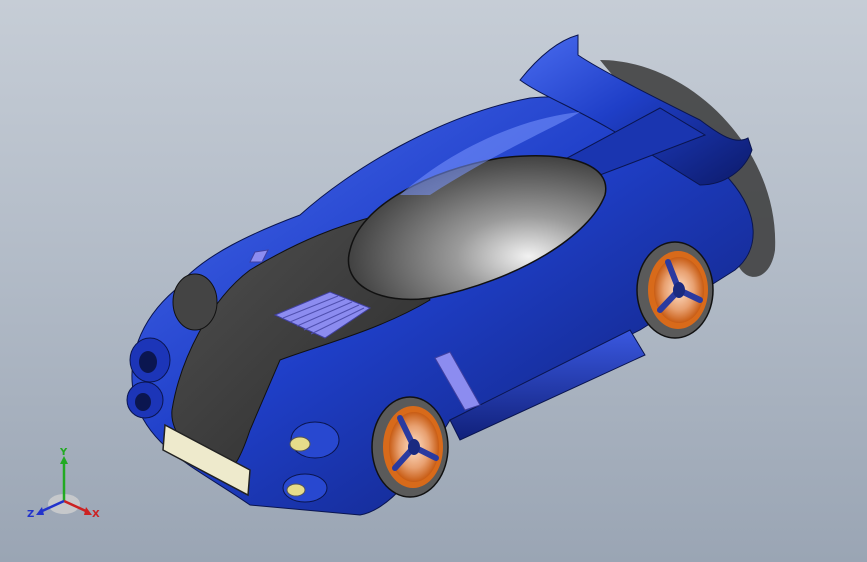 The image size is (867, 562). Describe the element at coordinates (30, 514) in the screenshot. I see `z-axis-label: Z` at that location.